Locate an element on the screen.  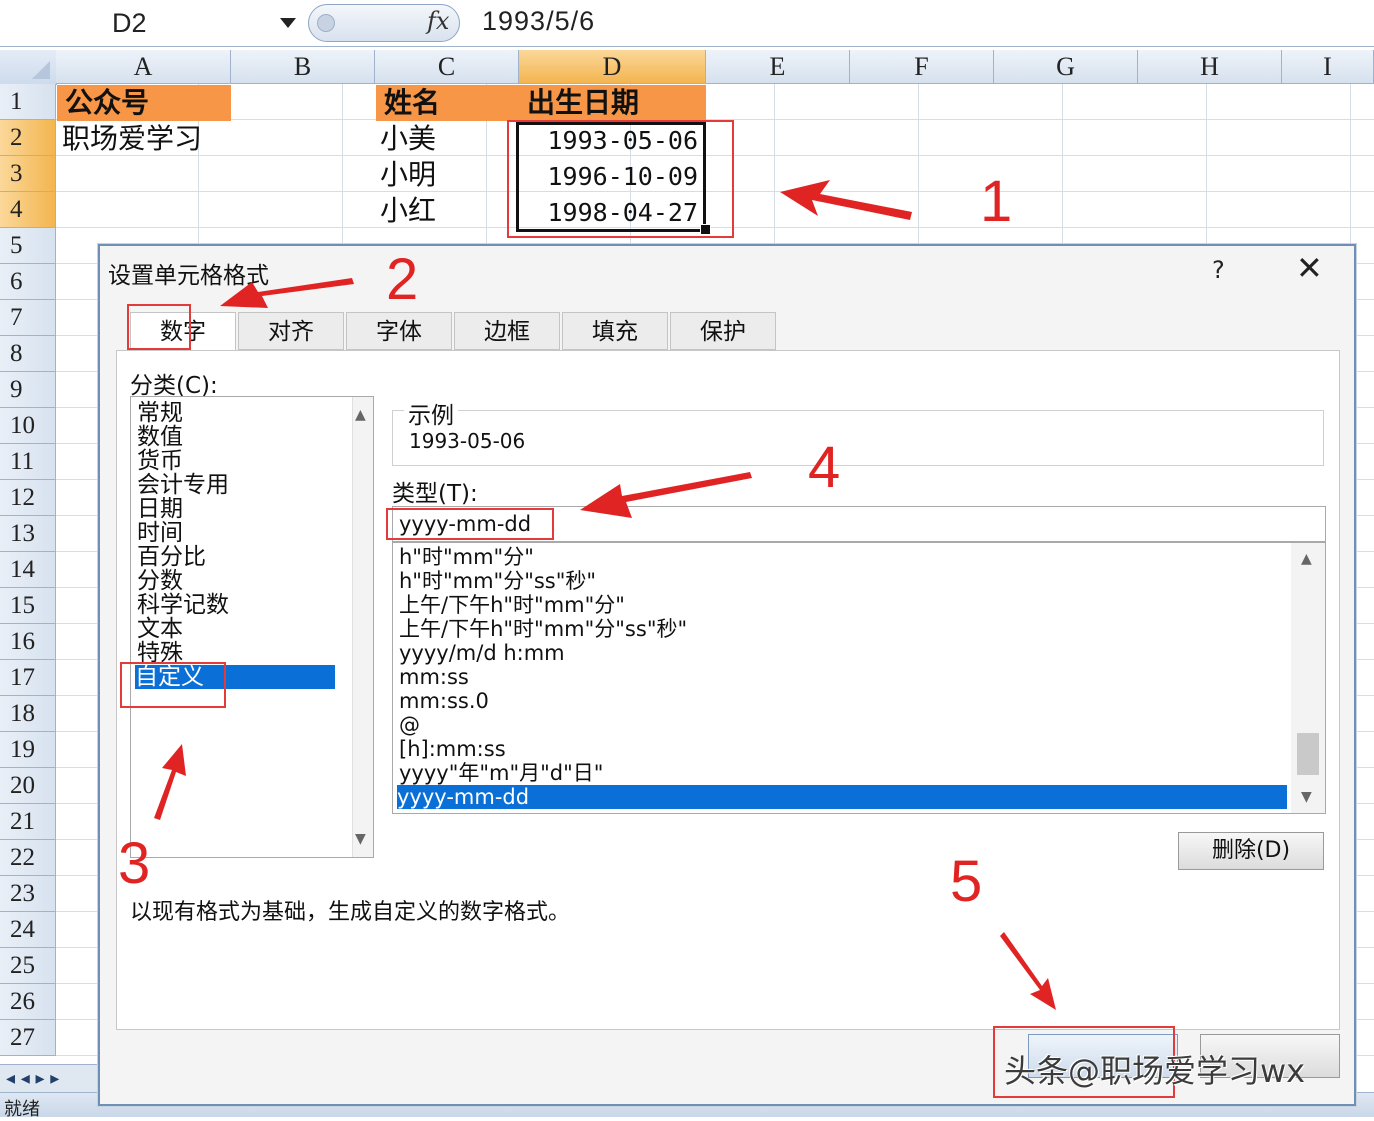
annotation-number-5: 5 is located at coordinates (966, 881).